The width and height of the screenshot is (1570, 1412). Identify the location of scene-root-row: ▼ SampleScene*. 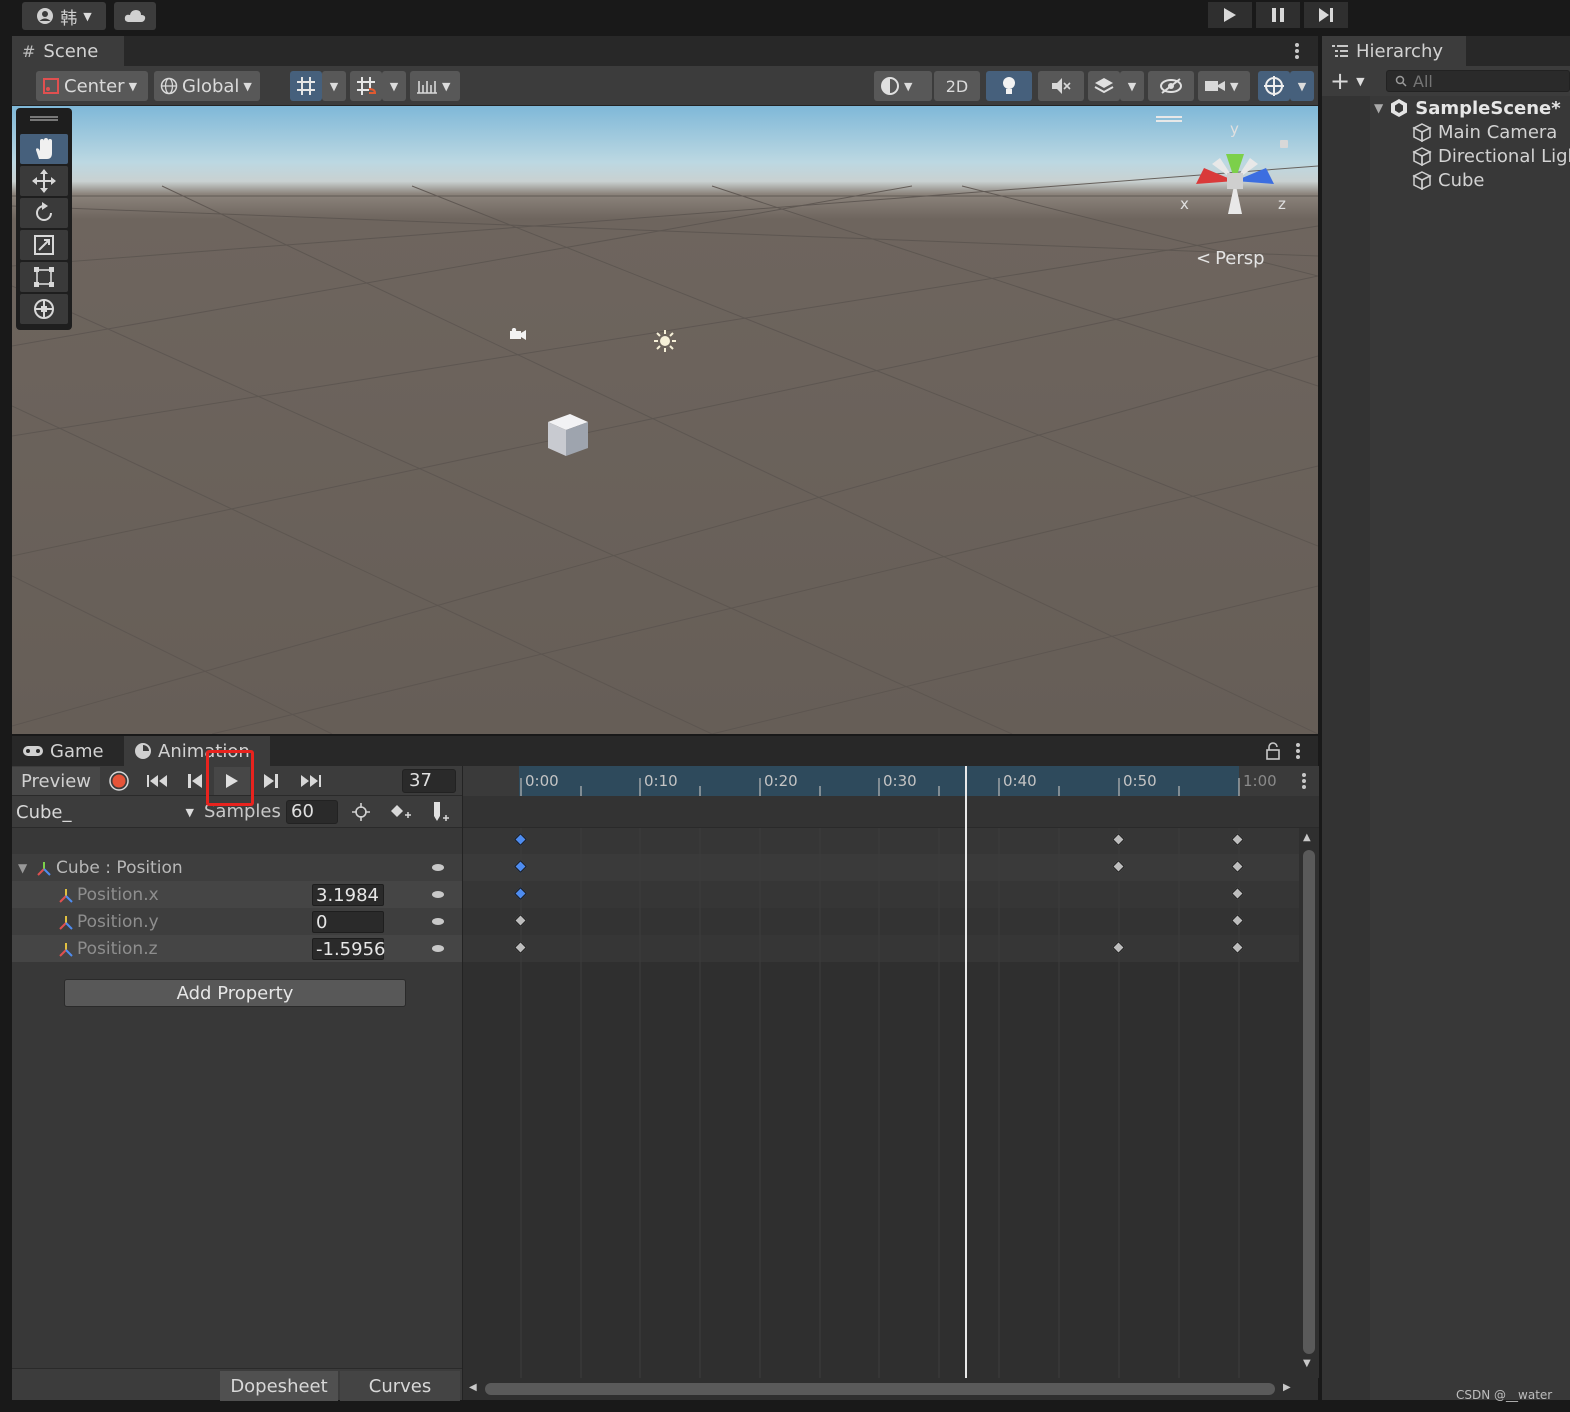
(1467, 108).